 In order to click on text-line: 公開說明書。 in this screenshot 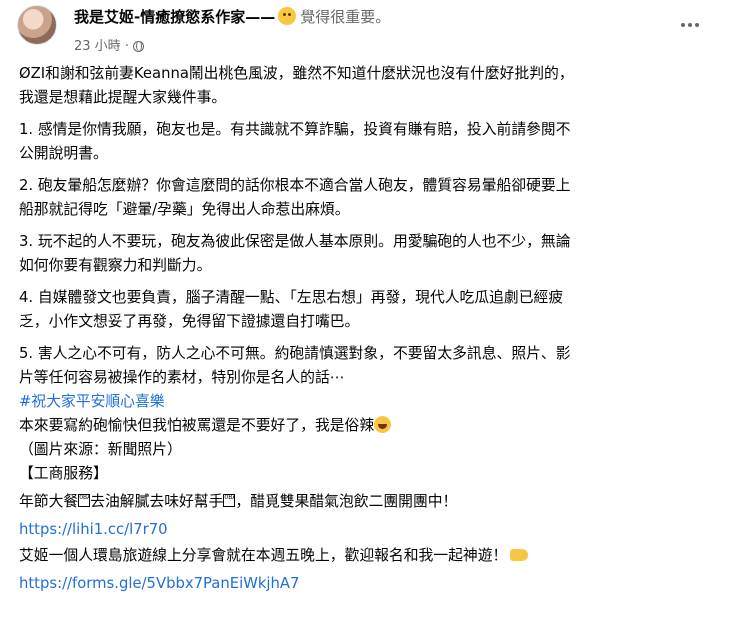, I will do `click(63, 153)`.